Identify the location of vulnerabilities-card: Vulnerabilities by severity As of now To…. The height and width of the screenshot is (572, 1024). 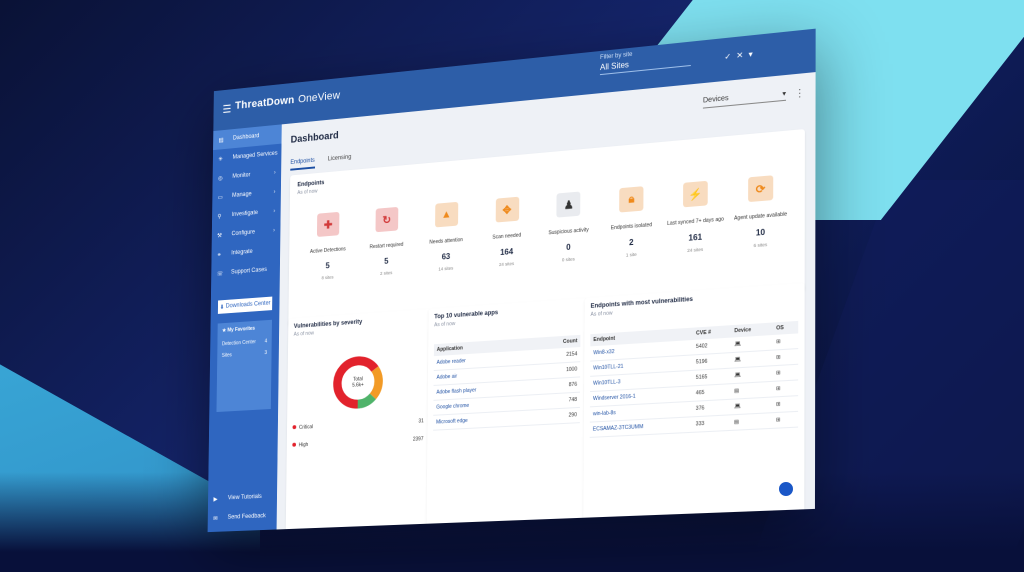
(358, 420).